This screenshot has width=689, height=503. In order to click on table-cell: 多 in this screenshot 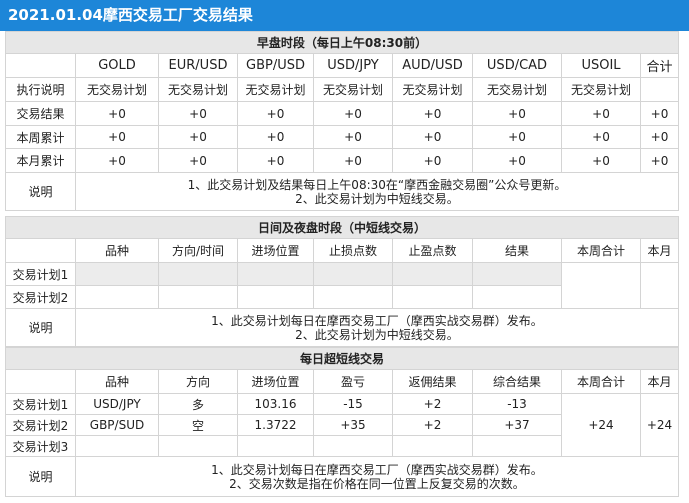, I will do `click(198, 404)`.